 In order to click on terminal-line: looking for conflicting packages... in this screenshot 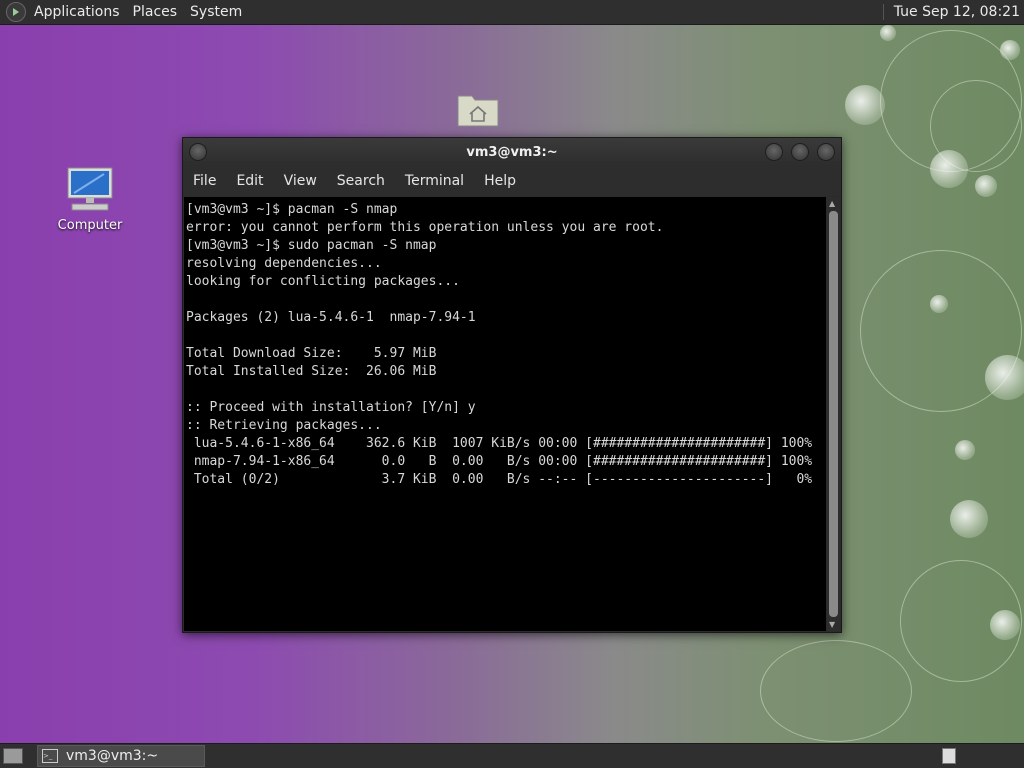, I will do `click(323, 281)`.